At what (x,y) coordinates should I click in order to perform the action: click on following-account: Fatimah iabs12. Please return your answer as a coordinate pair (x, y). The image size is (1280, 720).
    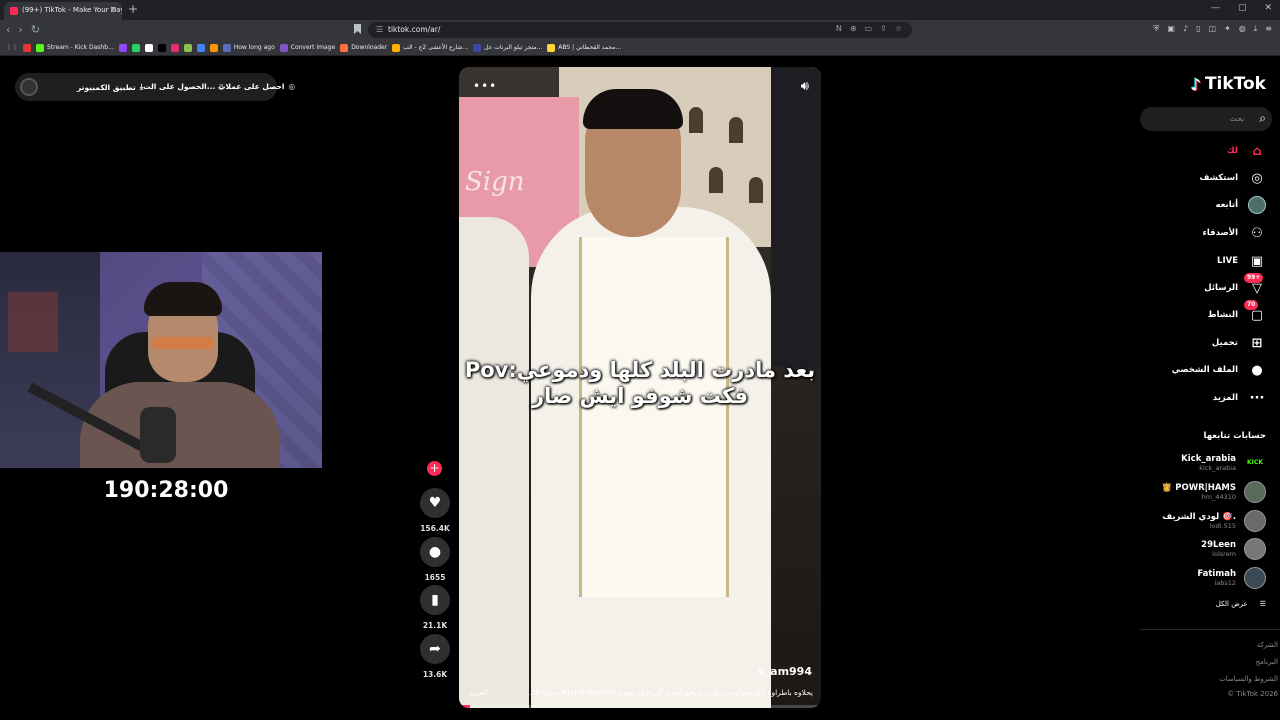
    Looking at the image, I should click on (1231, 578).